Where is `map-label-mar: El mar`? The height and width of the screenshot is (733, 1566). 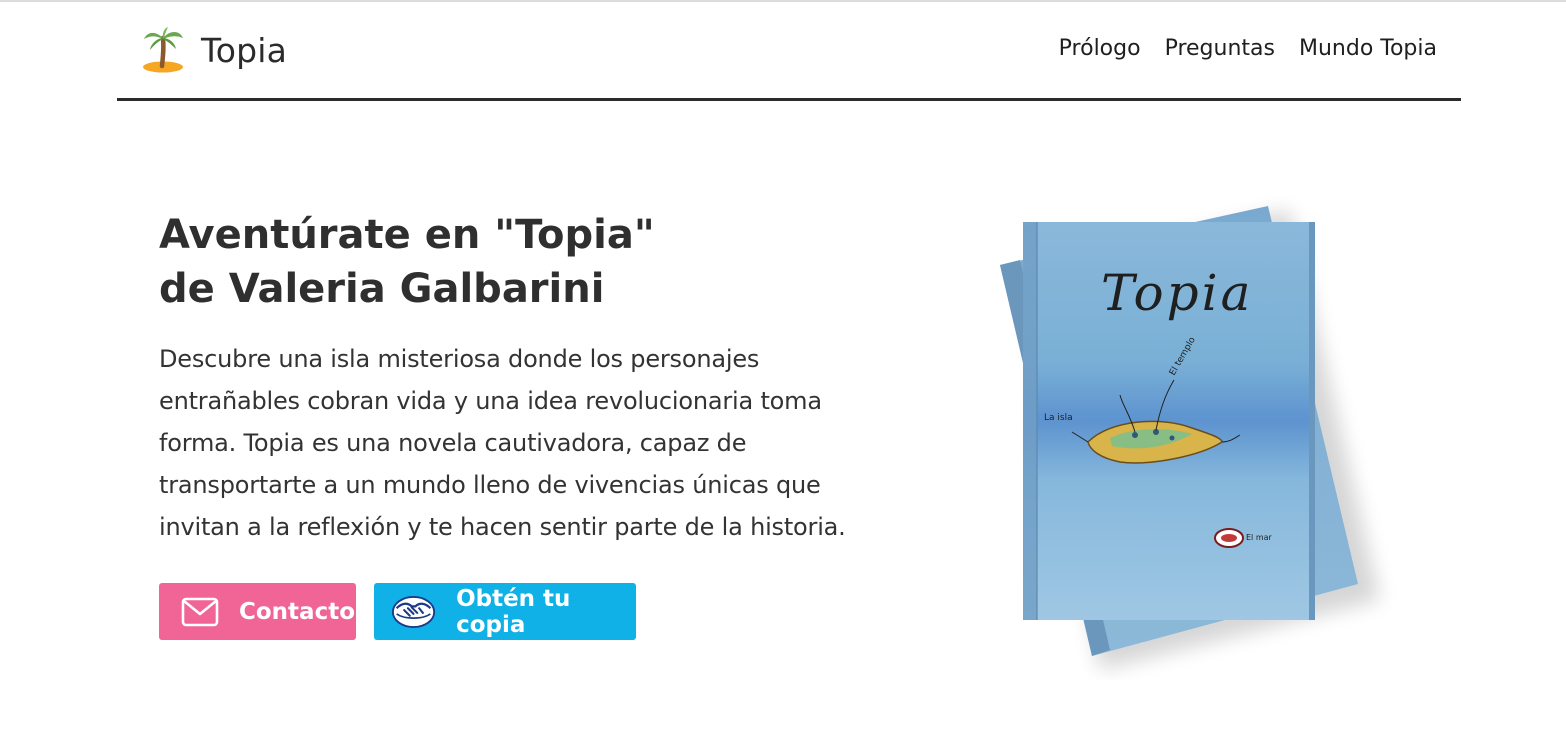 map-label-mar: El mar is located at coordinates (1259, 537).